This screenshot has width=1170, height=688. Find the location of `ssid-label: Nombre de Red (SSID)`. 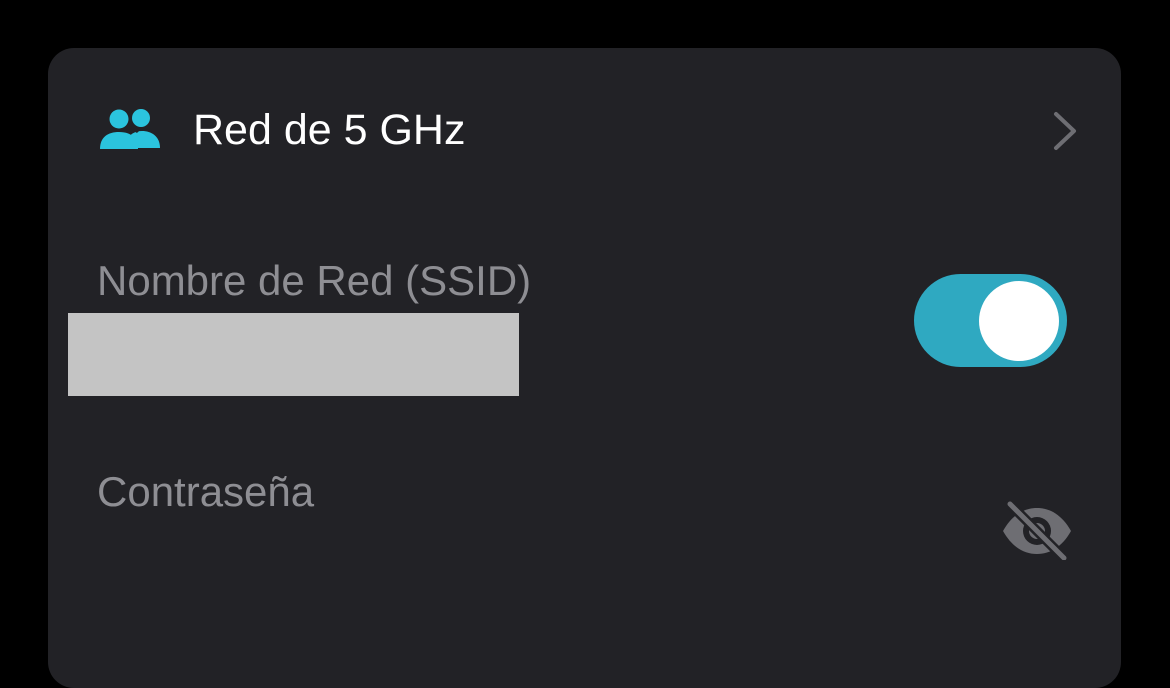

ssid-label: Nombre de Red (SSID) is located at coordinates (314, 280).